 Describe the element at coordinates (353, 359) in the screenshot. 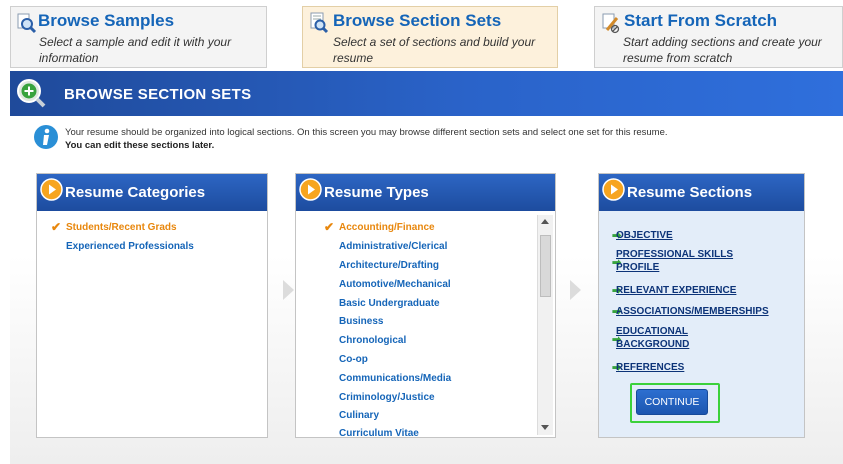

I see `type-item: Co-op` at that location.